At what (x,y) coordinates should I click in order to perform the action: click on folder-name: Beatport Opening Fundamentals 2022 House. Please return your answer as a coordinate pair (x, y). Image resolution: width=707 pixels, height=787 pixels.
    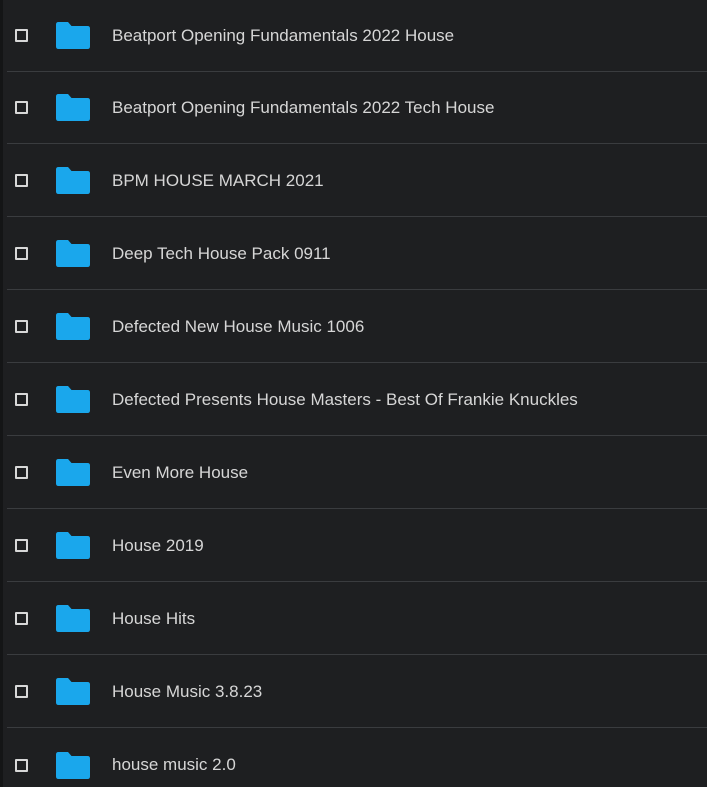
    Looking at the image, I should click on (283, 36).